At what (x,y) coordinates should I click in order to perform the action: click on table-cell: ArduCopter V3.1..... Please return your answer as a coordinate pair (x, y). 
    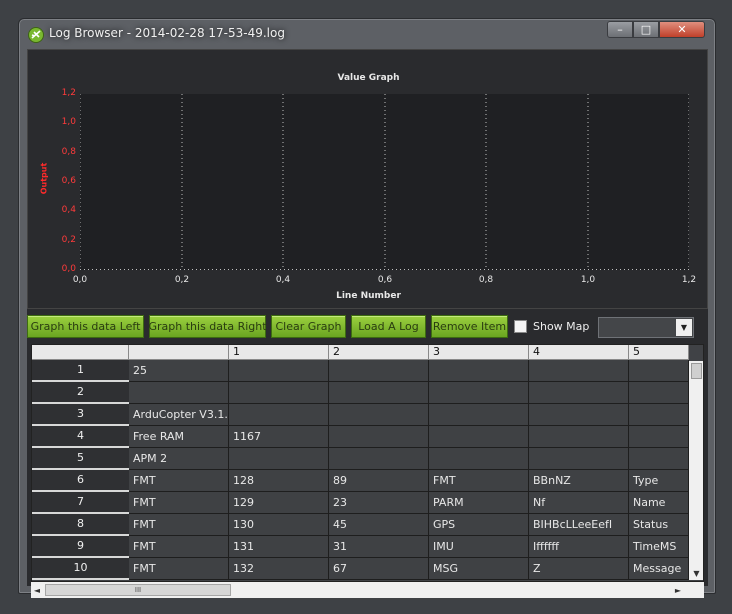
    Looking at the image, I should click on (179, 415).